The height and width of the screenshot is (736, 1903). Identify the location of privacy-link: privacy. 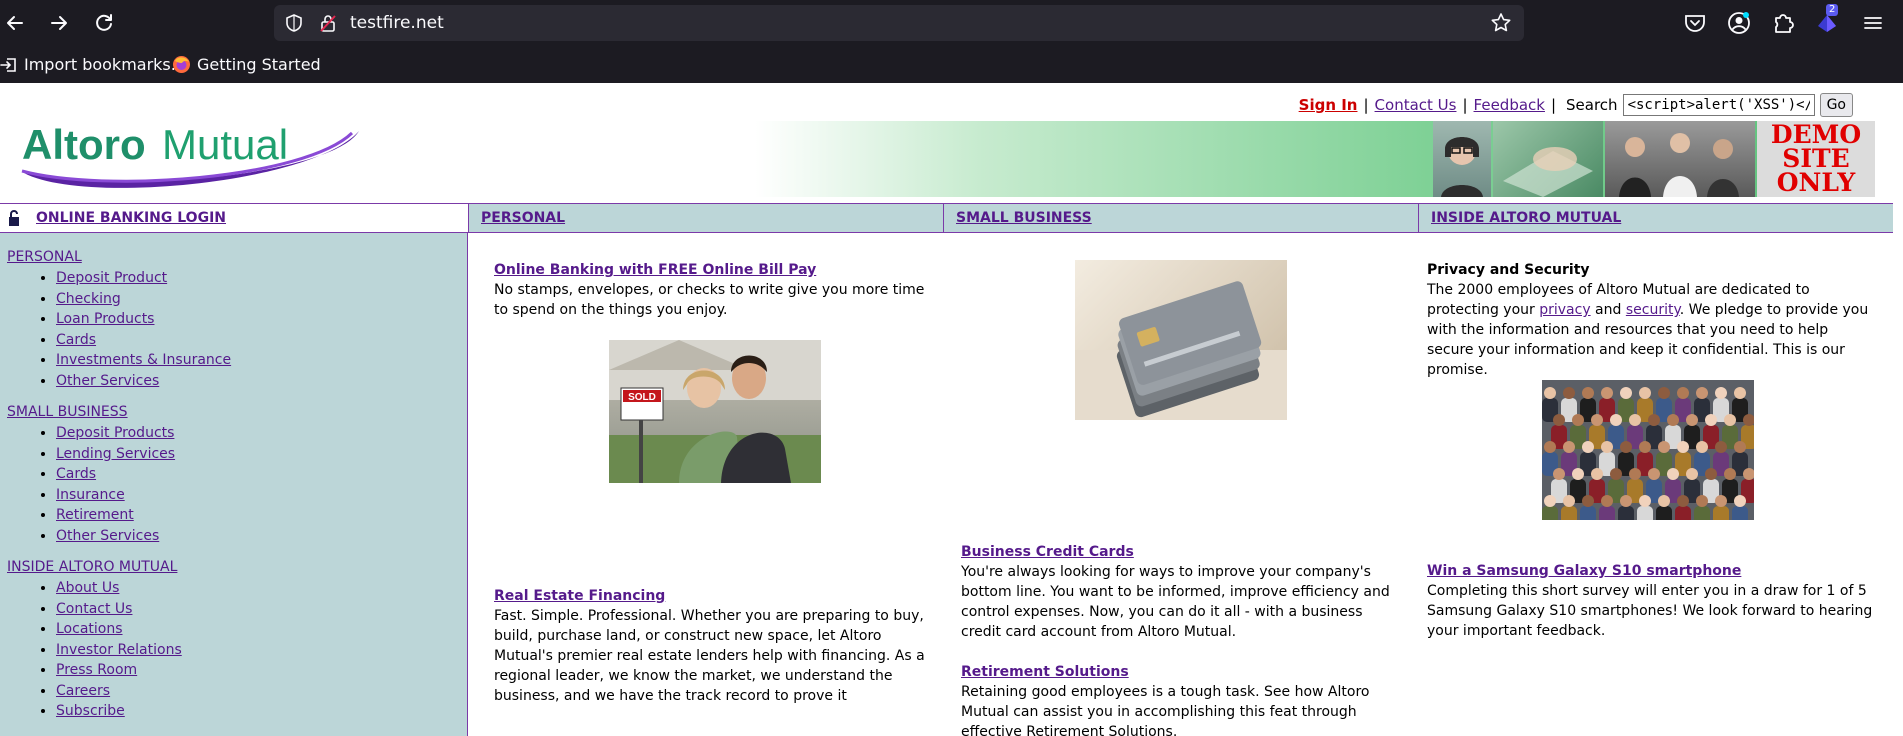
(1564, 310).